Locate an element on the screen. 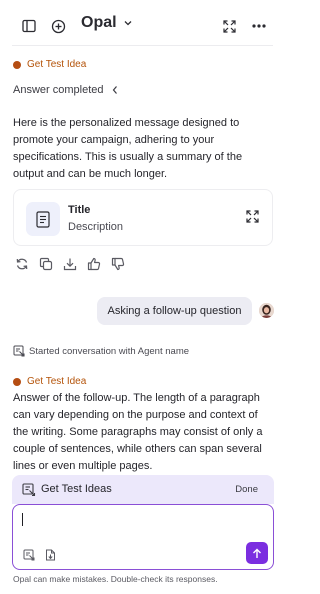 Image resolution: width=320 pixels, height=594 pixels. top-bar: Opal is located at coordinates (144, 25).